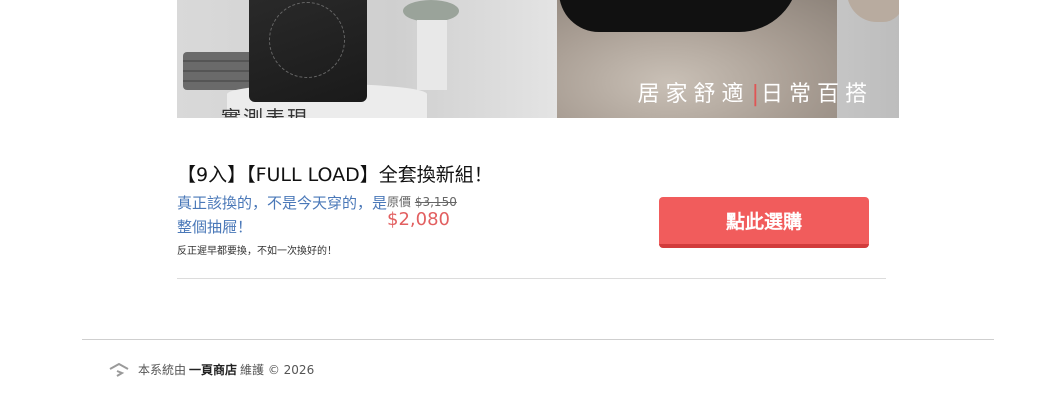  What do you see at coordinates (399, 202) in the screenshot?
I see `original-price-label: 原價` at bounding box center [399, 202].